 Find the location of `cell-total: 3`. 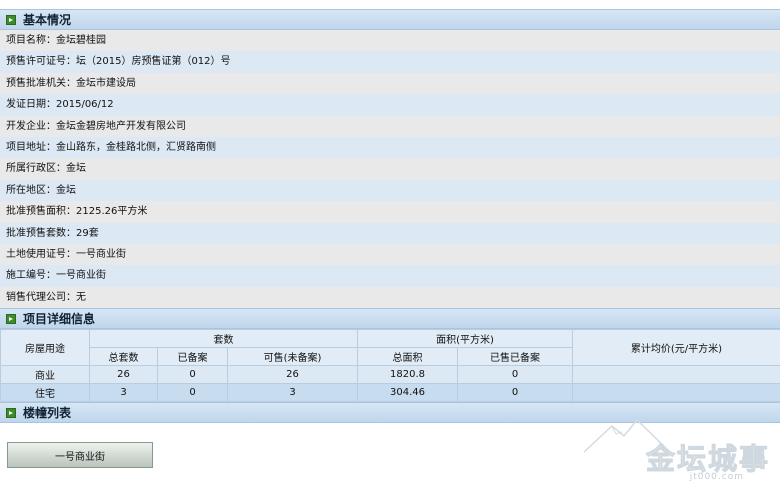

cell-total: 3 is located at coordinates (123, 393).